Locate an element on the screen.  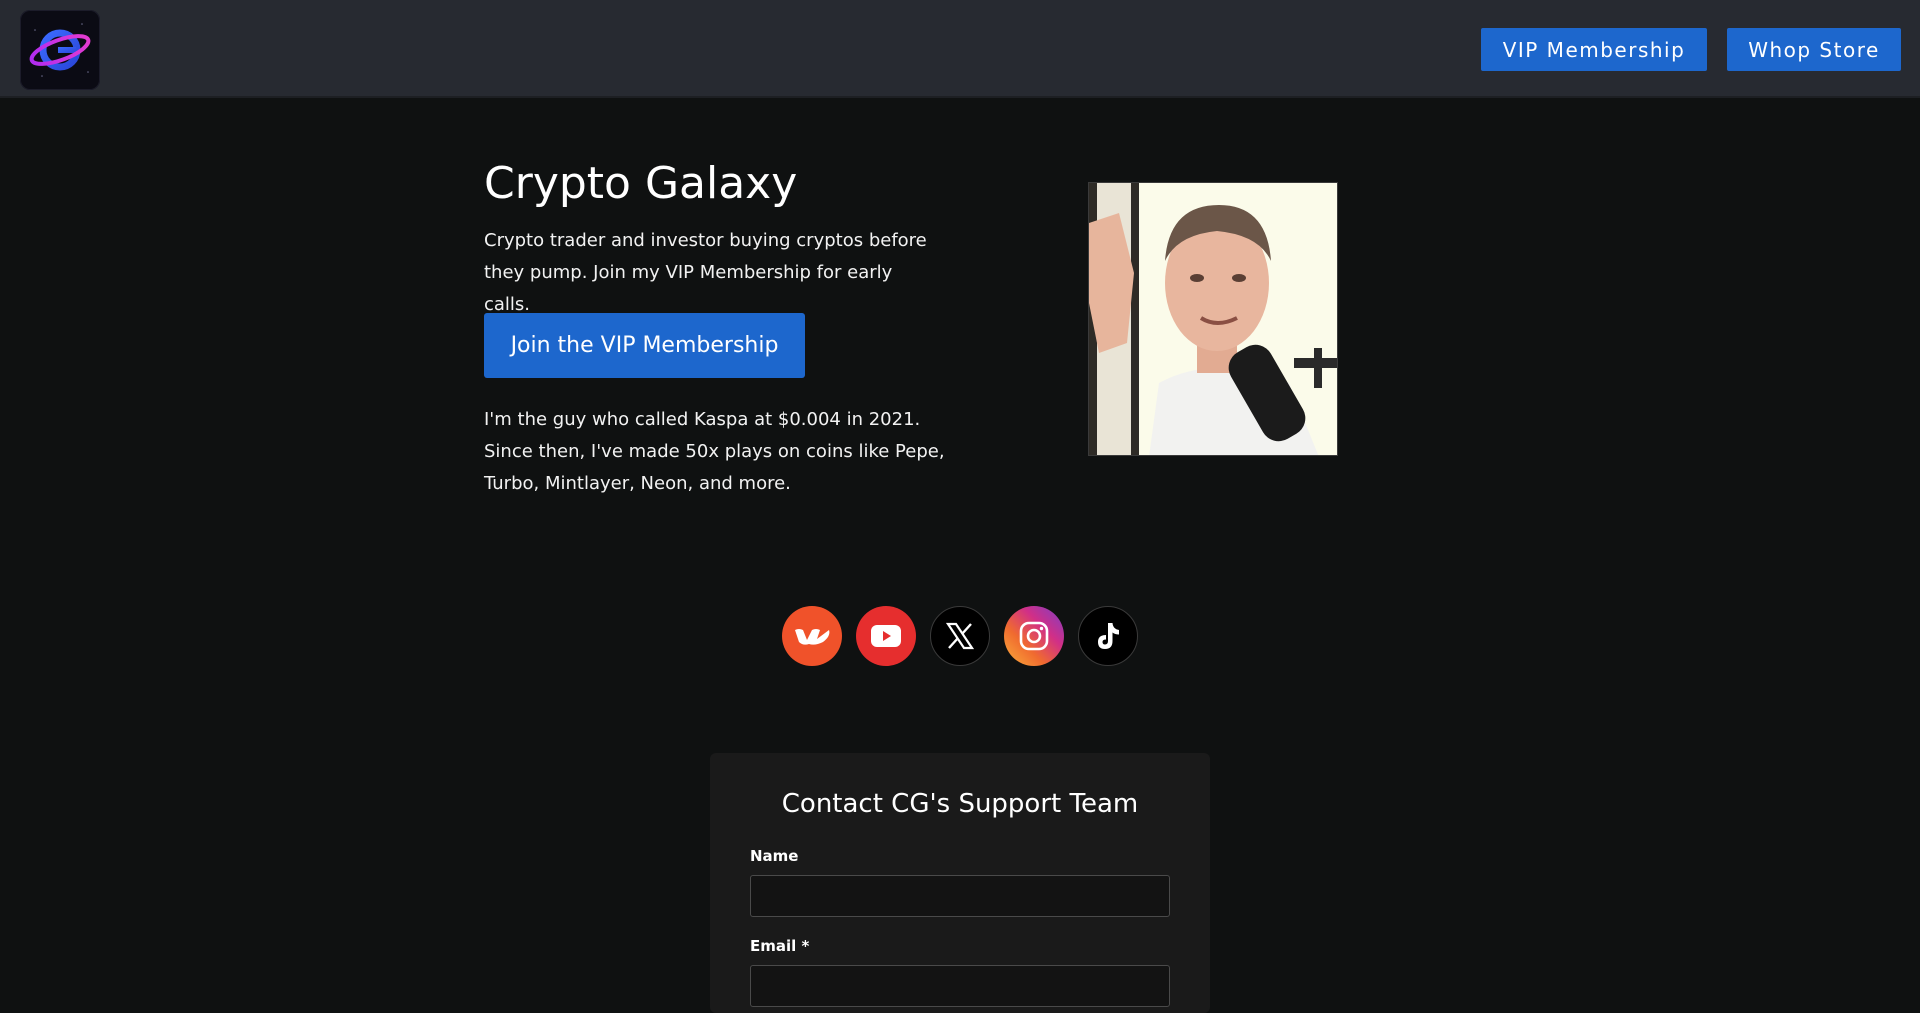
instagram-icon is located at coordinates (1034, 636).